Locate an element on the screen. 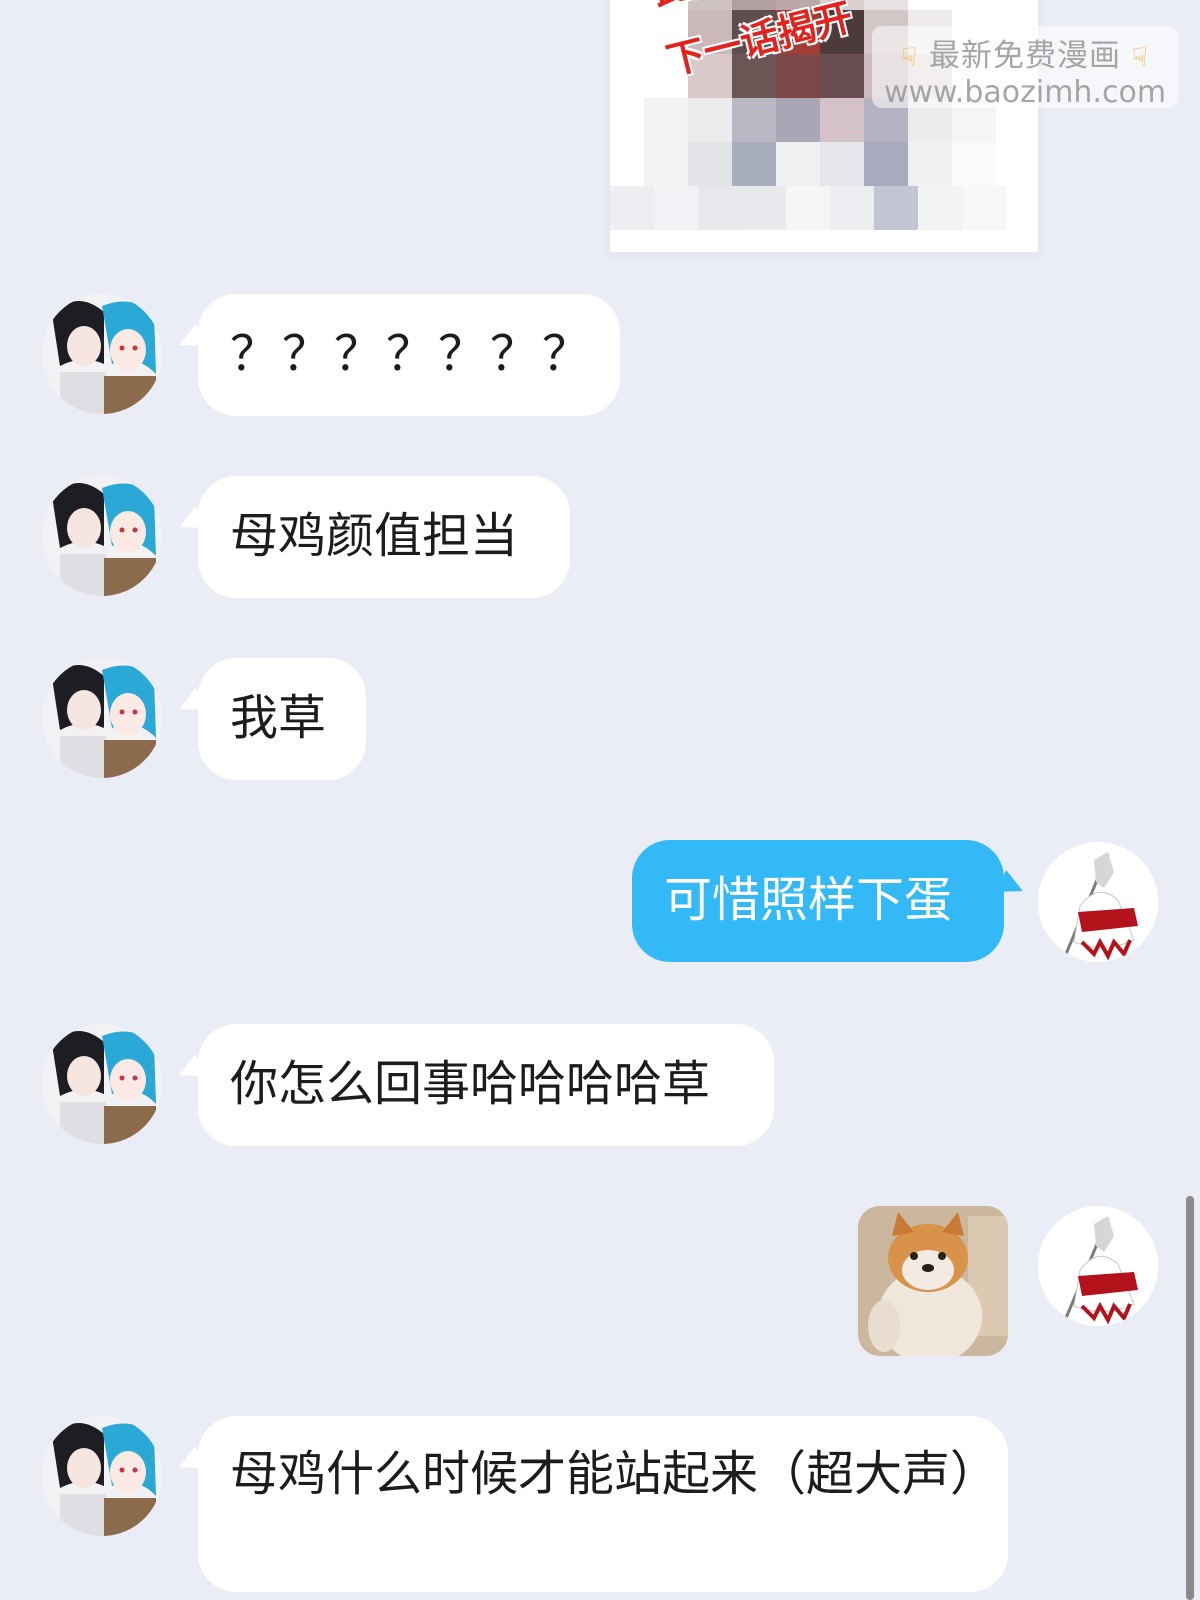 This screenshot has width=1200, height=1600. message-text: 母鸡颜值担当 is located at coordinates (374, 536).